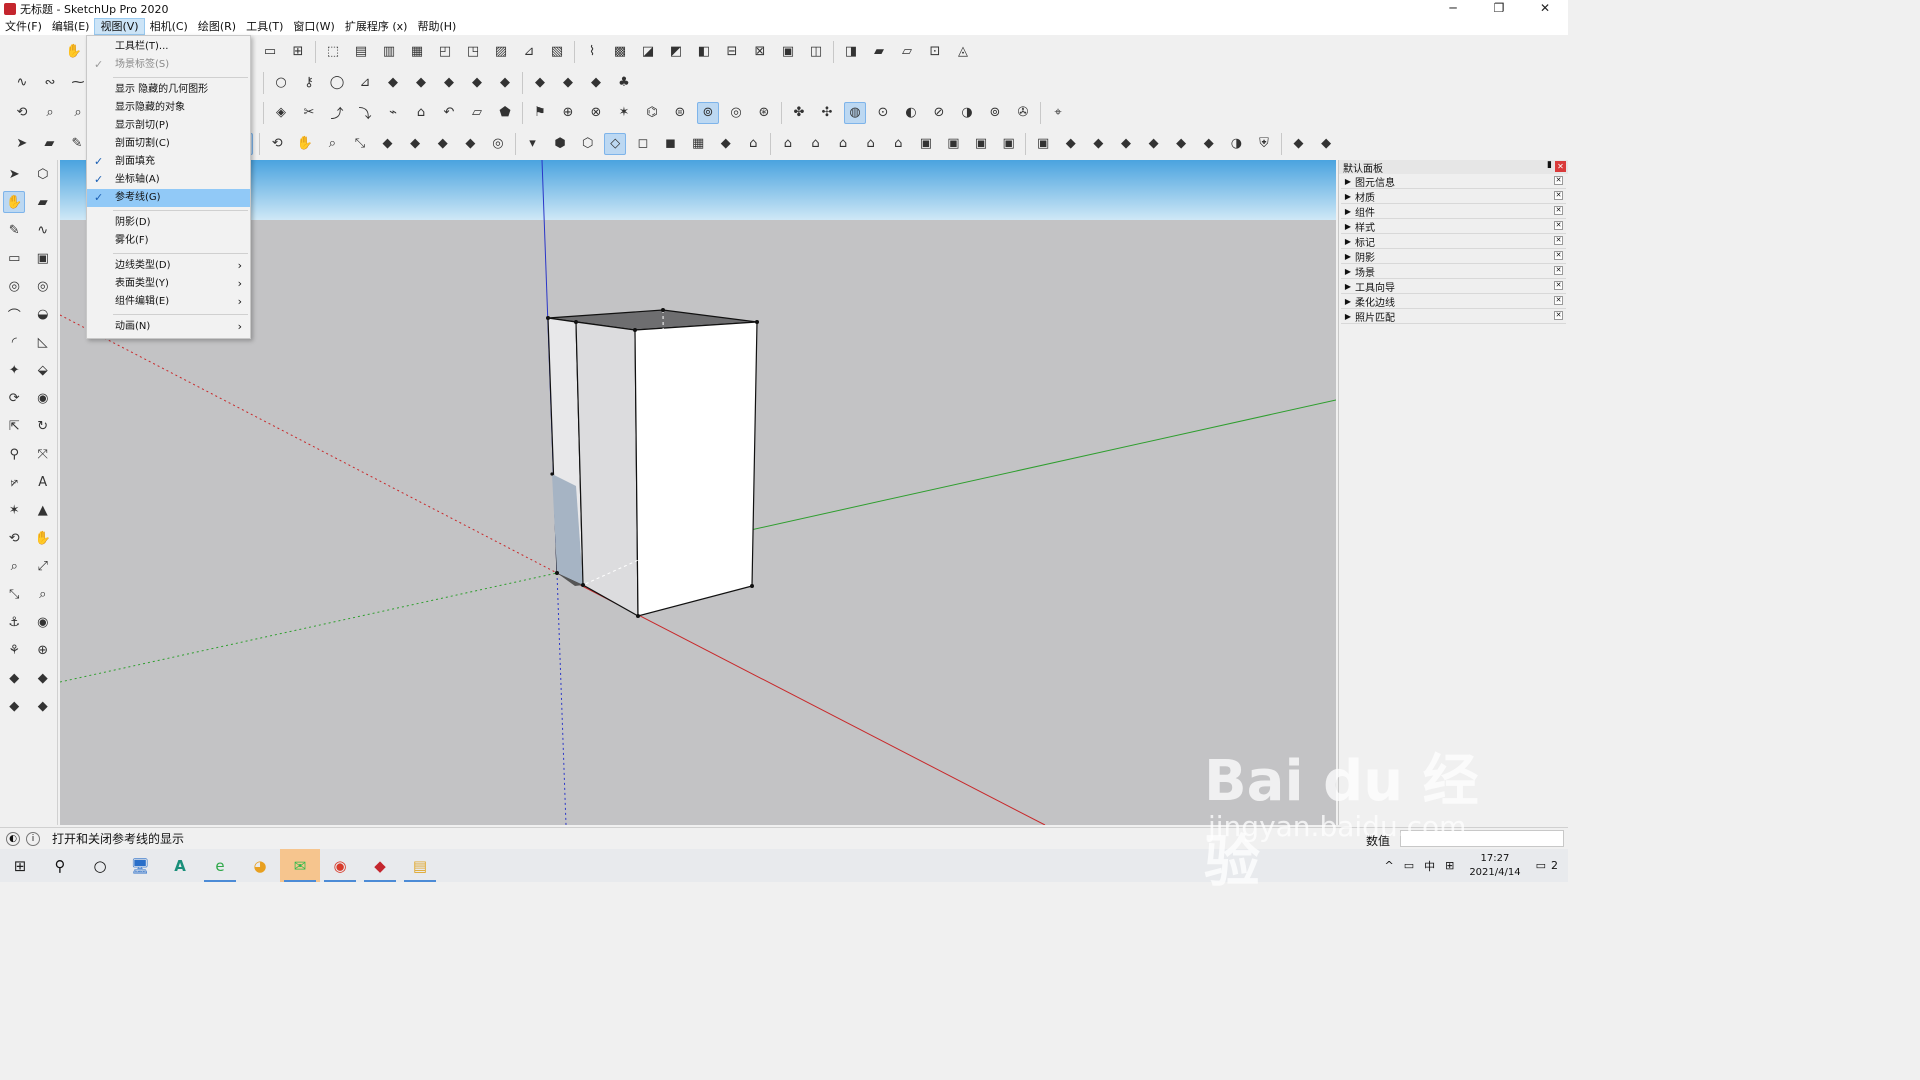  What do you see at coordinates (1449, 865) in the screenshot?
I see `ime-grid-icon: ⊞` at bounding box center [1449, 865].